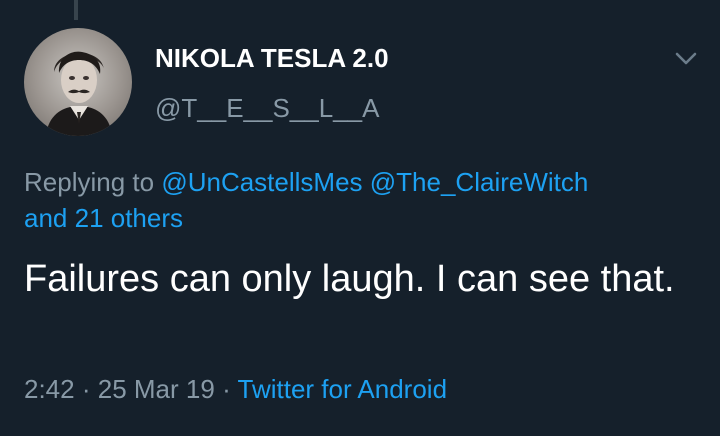  I want to click on avatar-portrait-image, so click(79, 93).